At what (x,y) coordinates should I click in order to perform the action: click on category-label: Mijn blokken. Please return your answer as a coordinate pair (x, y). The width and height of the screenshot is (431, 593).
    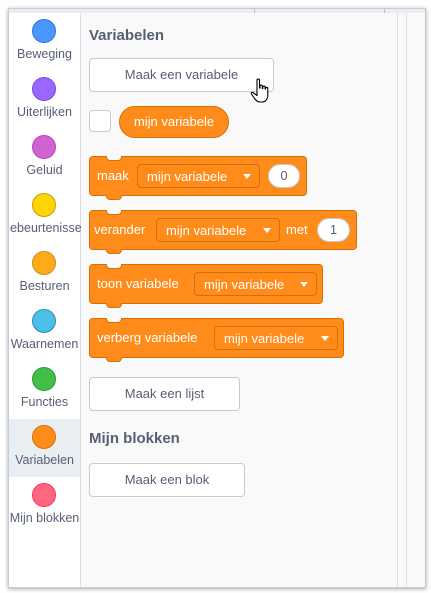
    Looking at the image, I should click on (44, 518).